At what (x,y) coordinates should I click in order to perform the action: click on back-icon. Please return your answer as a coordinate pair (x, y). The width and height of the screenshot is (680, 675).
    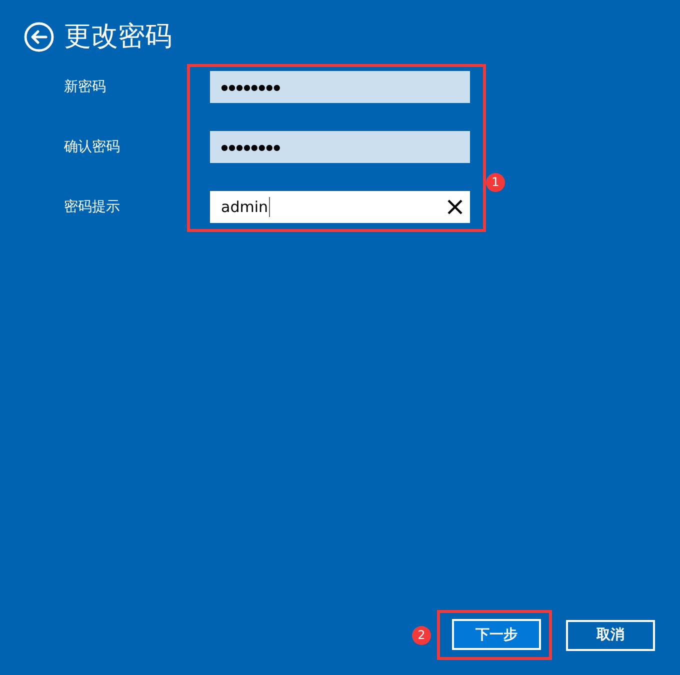
    Looking at the image, I should click on (39, 37).